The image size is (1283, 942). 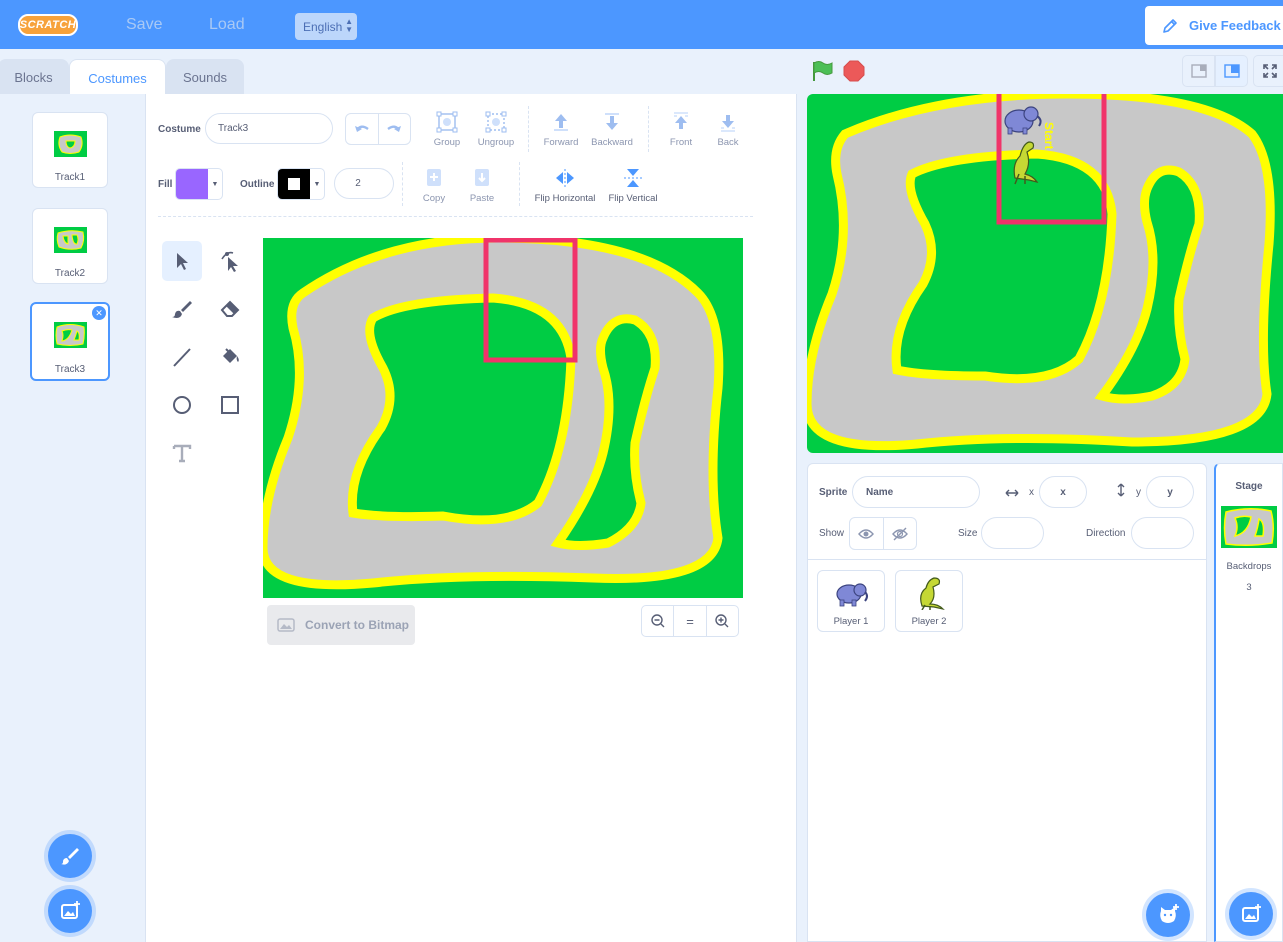 I want to click on stage-selector: Stage Backdrops 3, so click(x=1248, y=702).